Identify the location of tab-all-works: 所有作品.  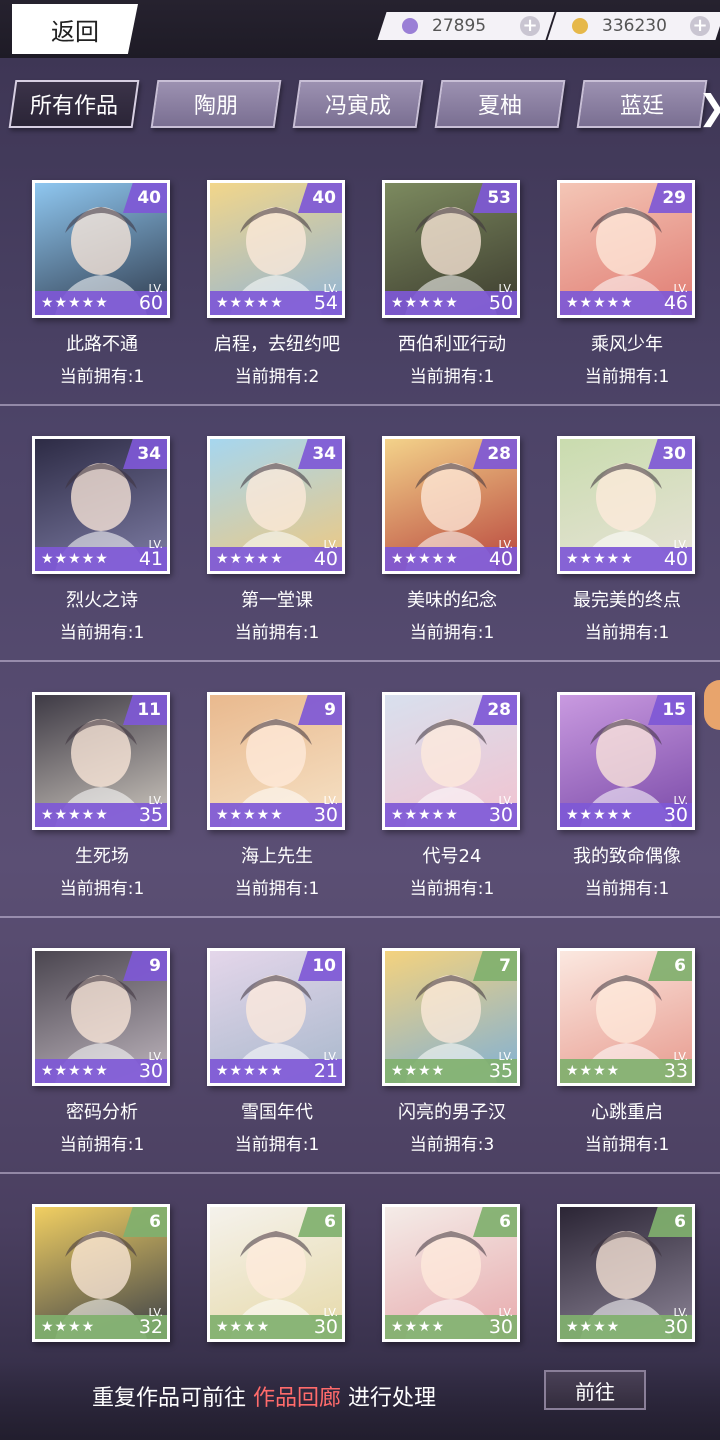
(74, 104).